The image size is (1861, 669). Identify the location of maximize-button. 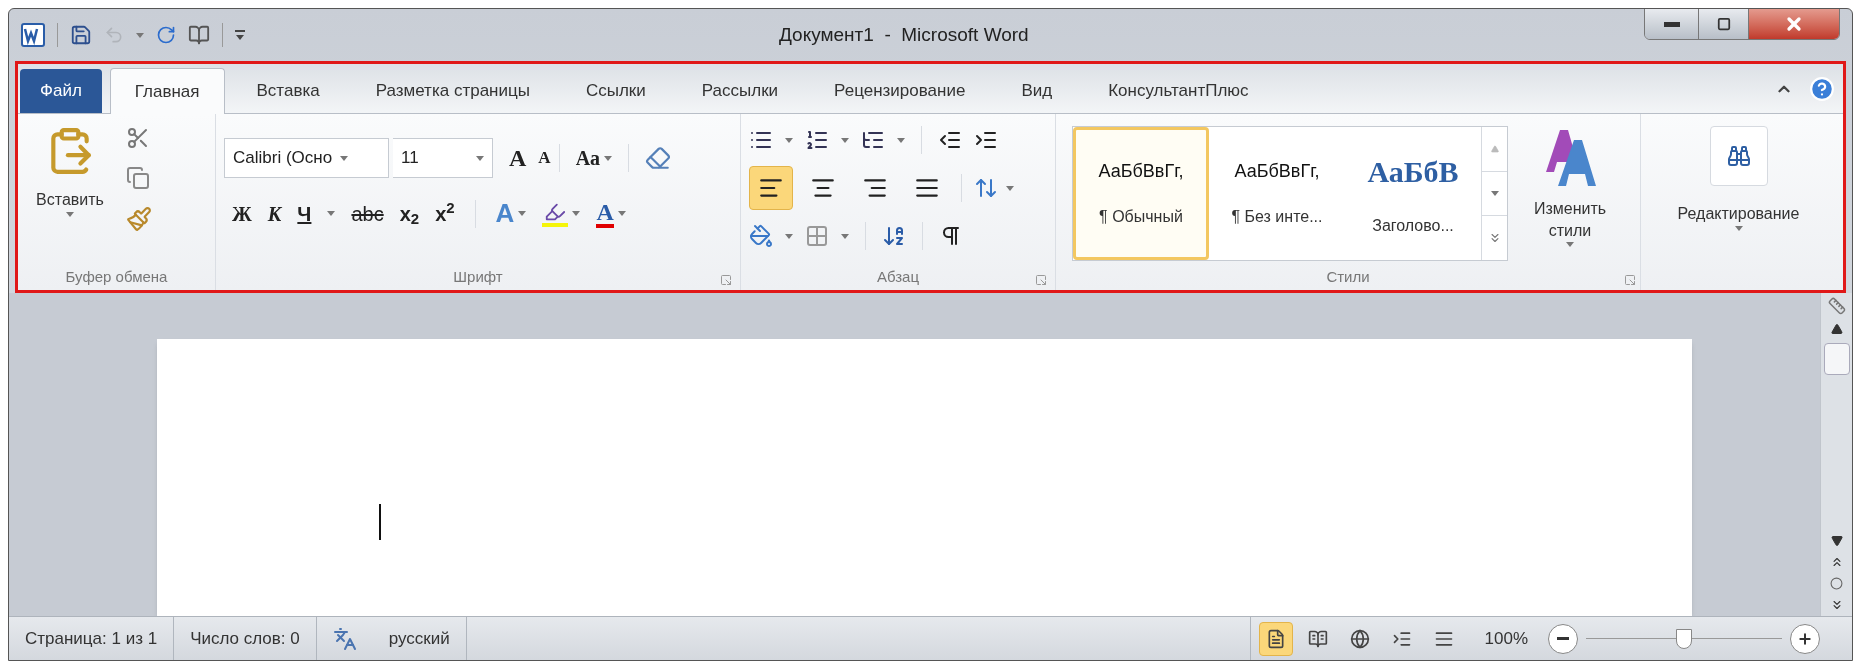
(1724, 24).